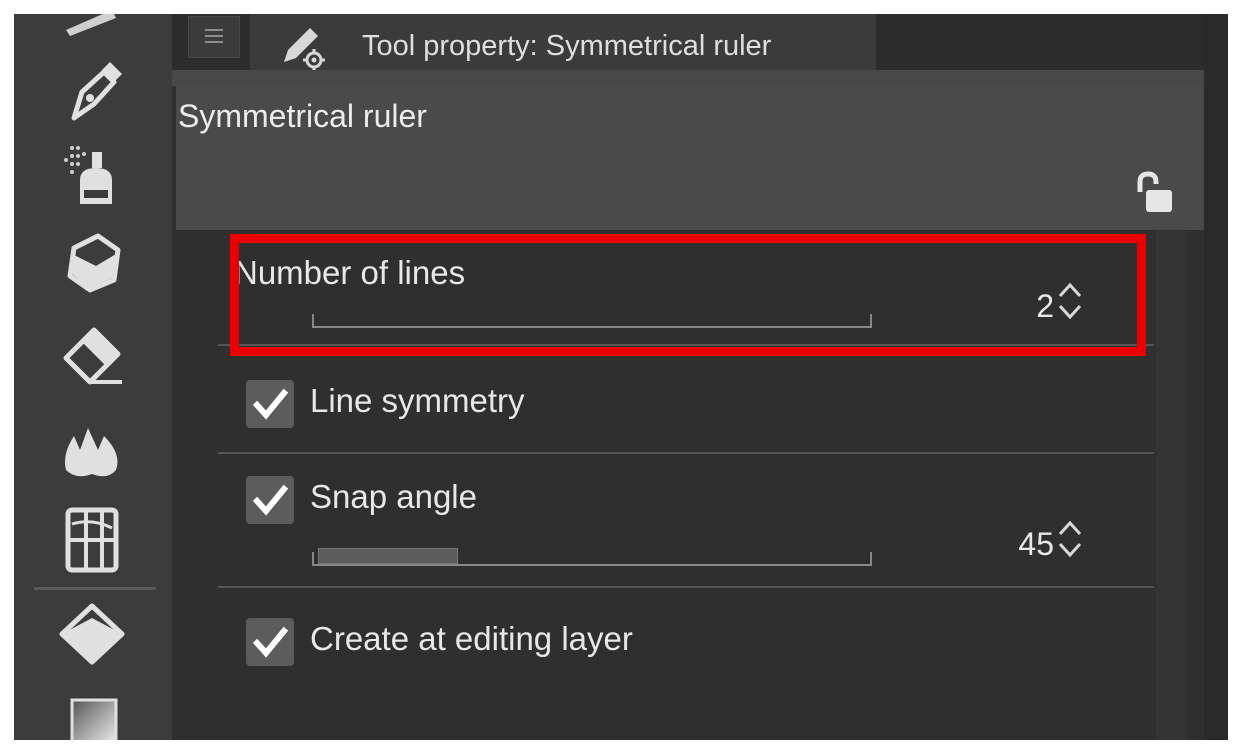  What do you see at coordinates (214, 37) in the screenshot?
I see `panel-menu-button` at bounding box center [214, 37].